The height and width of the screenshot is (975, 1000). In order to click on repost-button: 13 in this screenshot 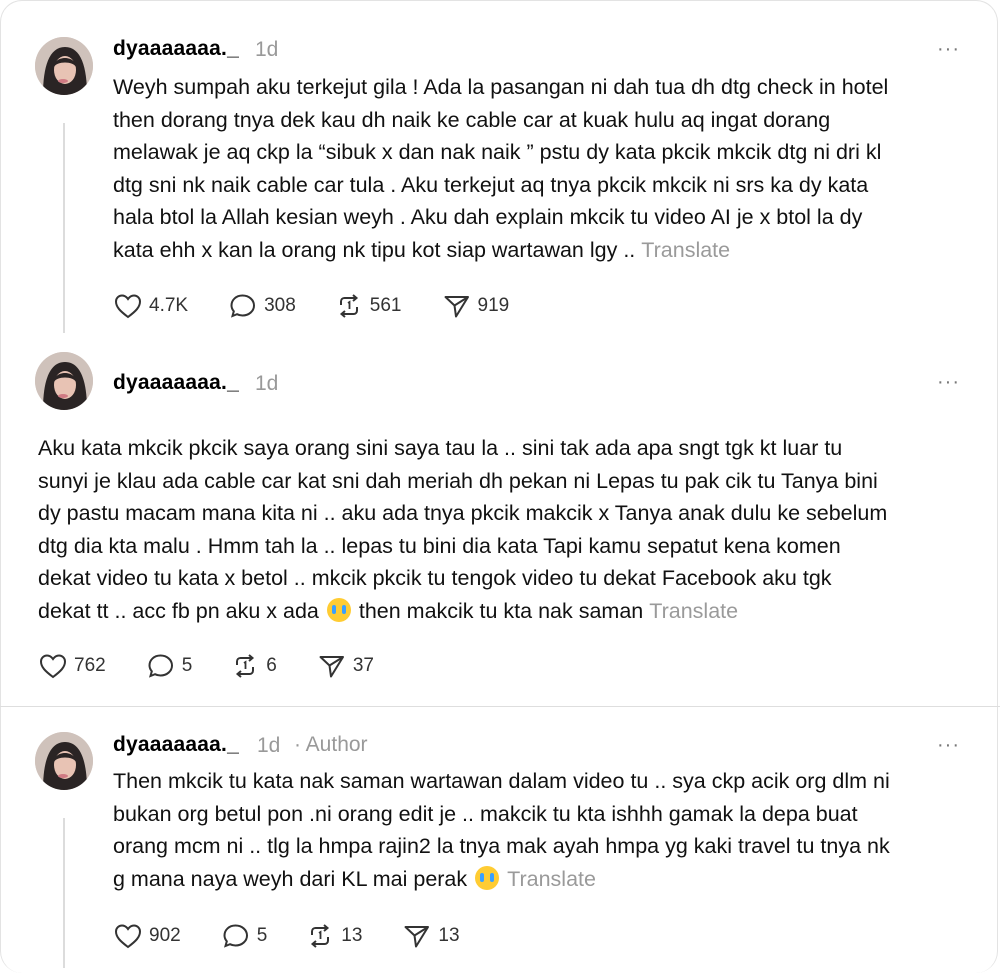, I will do `click(333, 936)`.